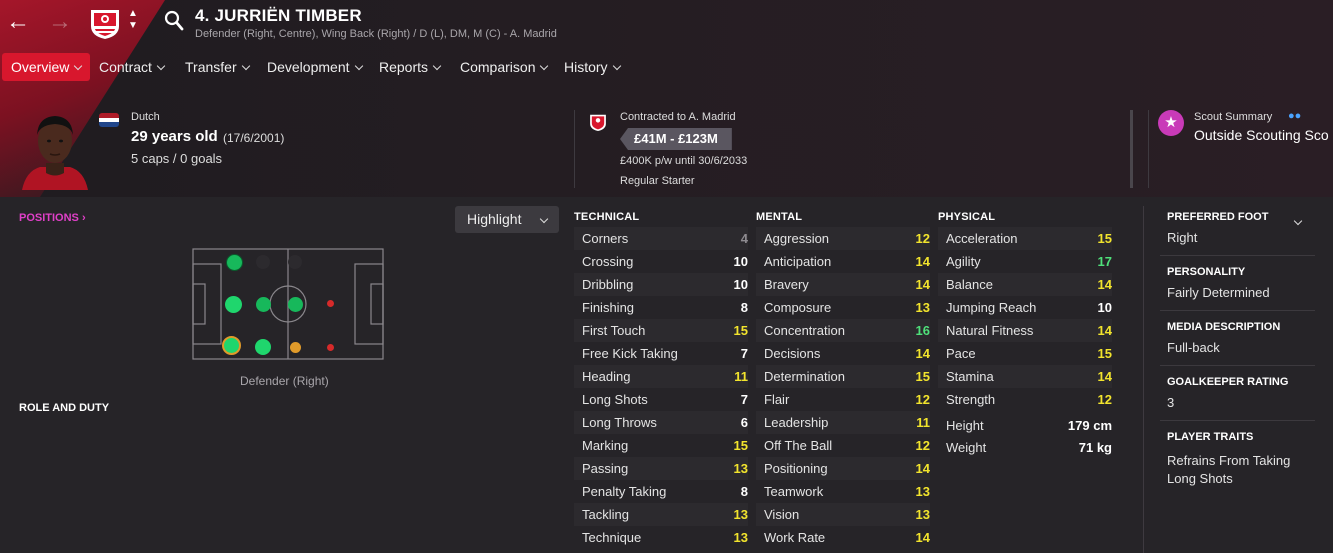 The image size is (1333, 553). Describe the element at coordinates (843, 468) in the screenshot. I see `attribute-row: Positioning 14` at that location.